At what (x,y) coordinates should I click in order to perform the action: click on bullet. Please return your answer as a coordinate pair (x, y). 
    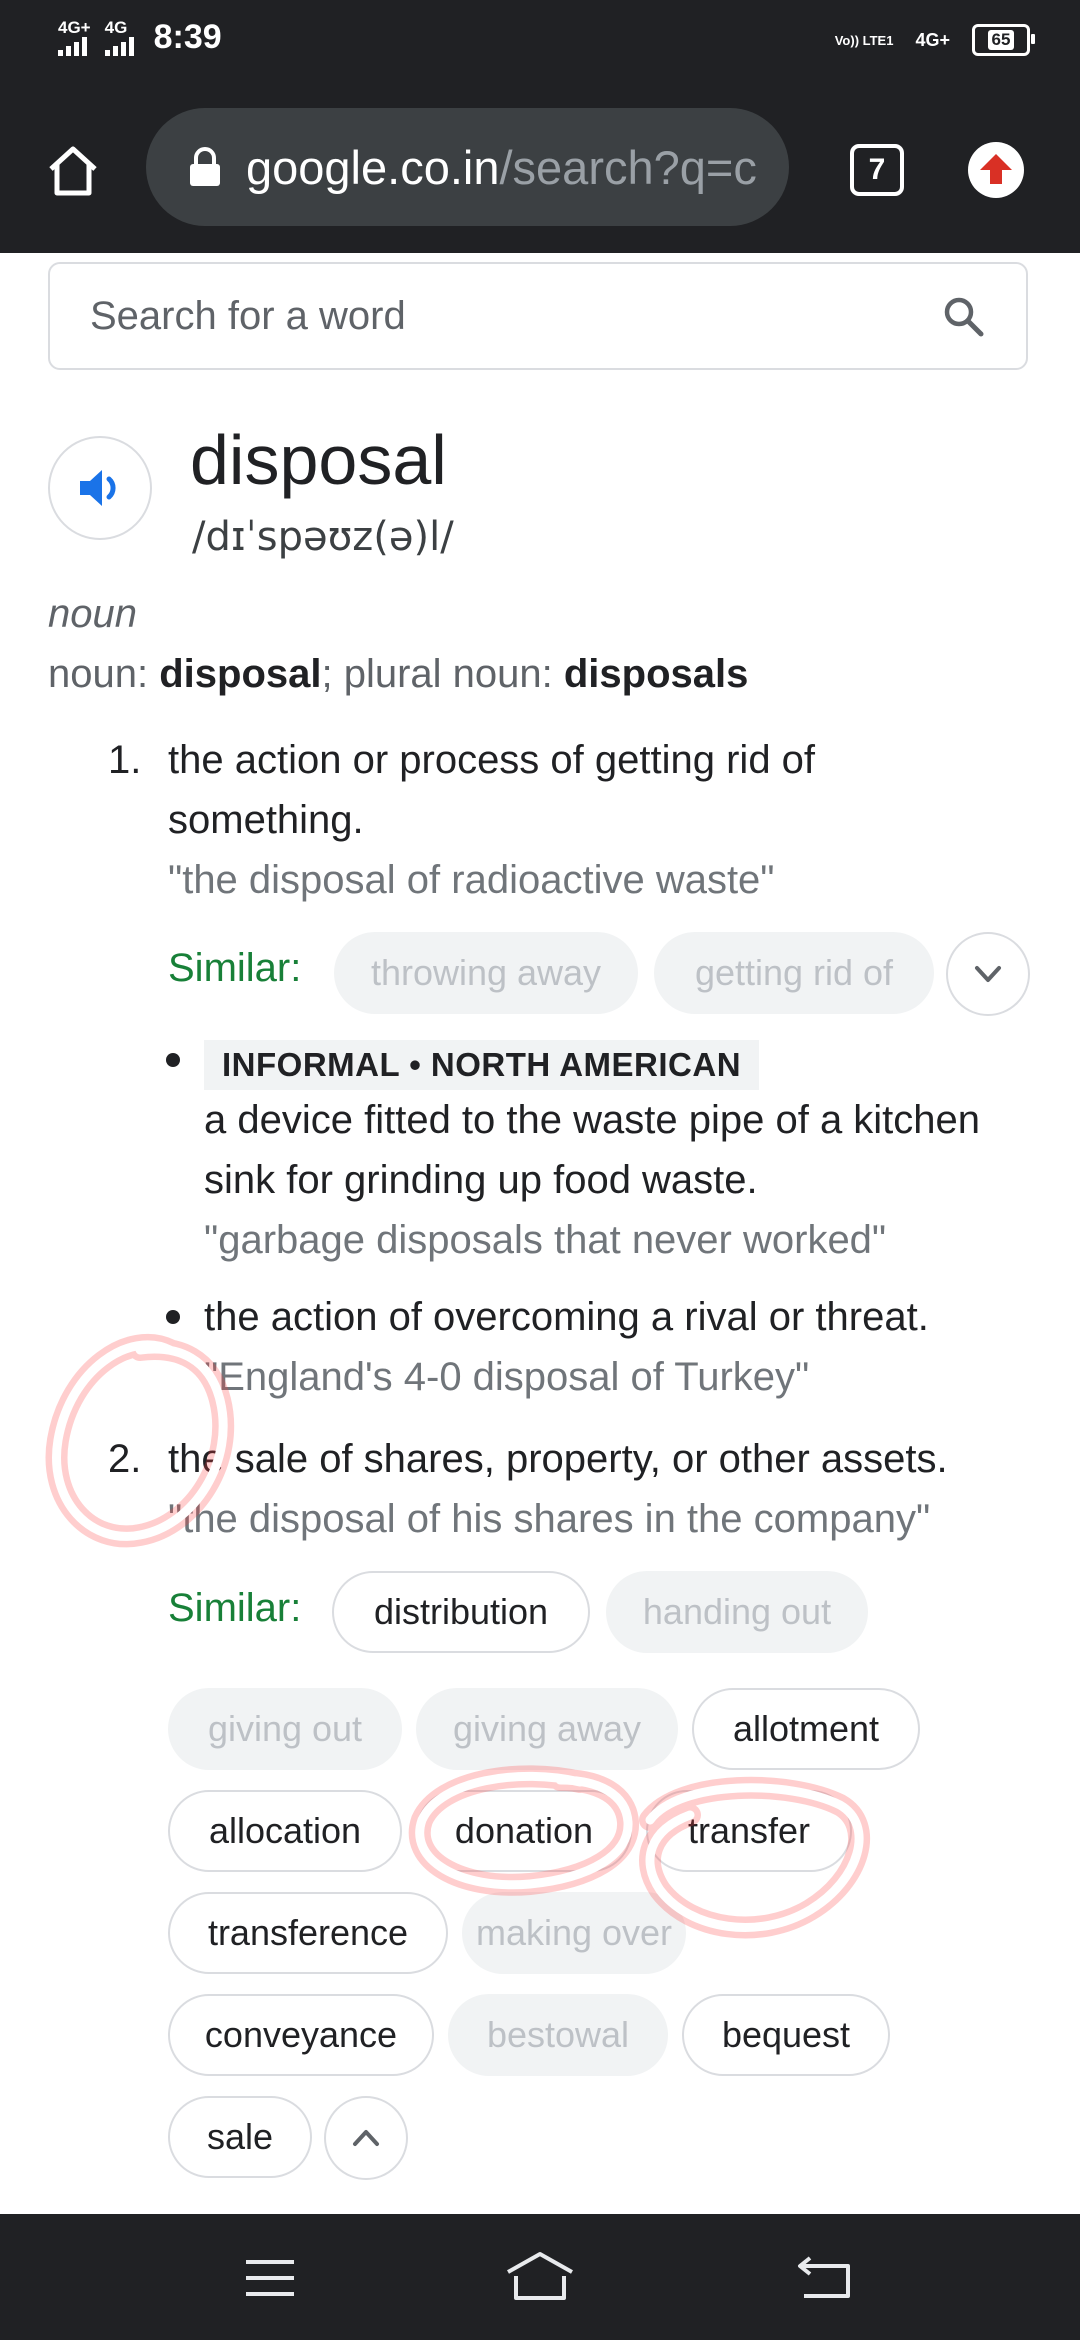
    Looking at the image, I should click on (173, 1060).